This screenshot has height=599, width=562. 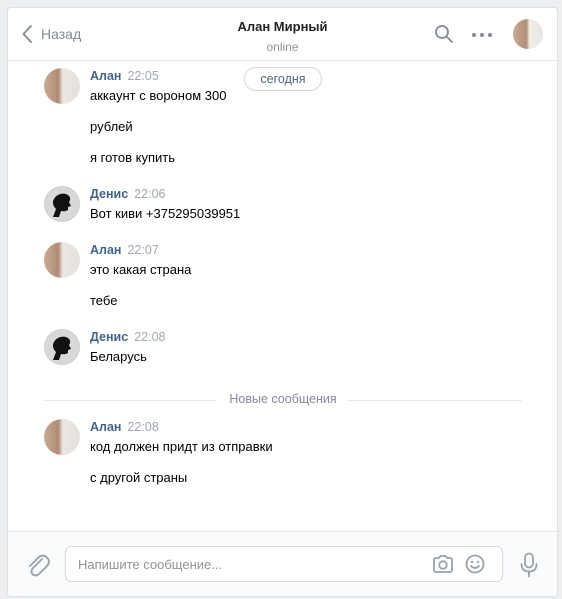 I want to click on microphone-icon, so click(x=529, y=565).